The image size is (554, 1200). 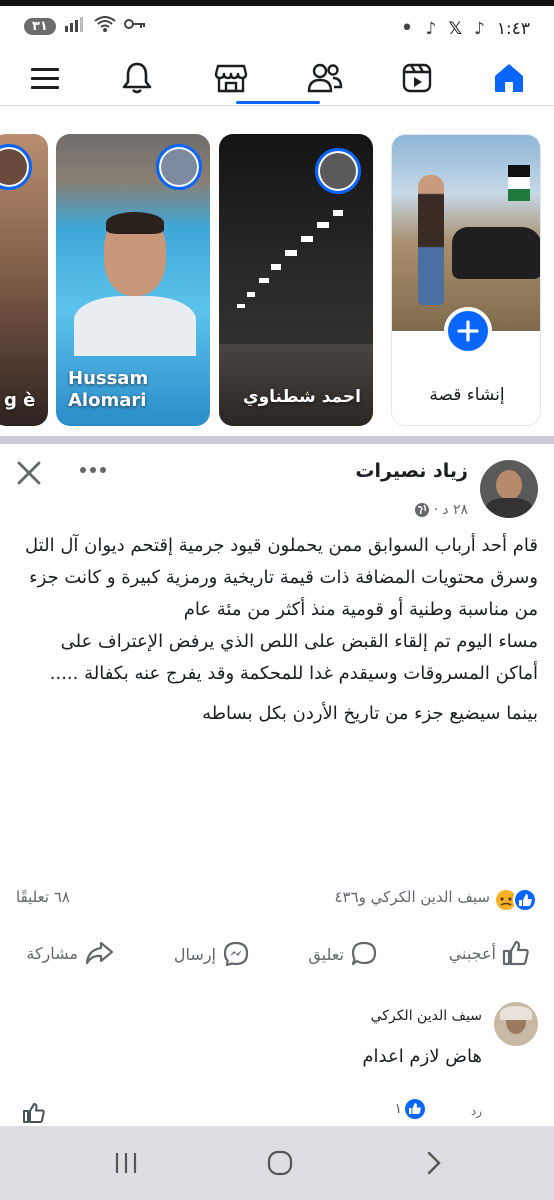 What do you see at coordinates (194, 954) in the screenshot?
I see `send-label: إرسال` at bounding box center [194, 954].